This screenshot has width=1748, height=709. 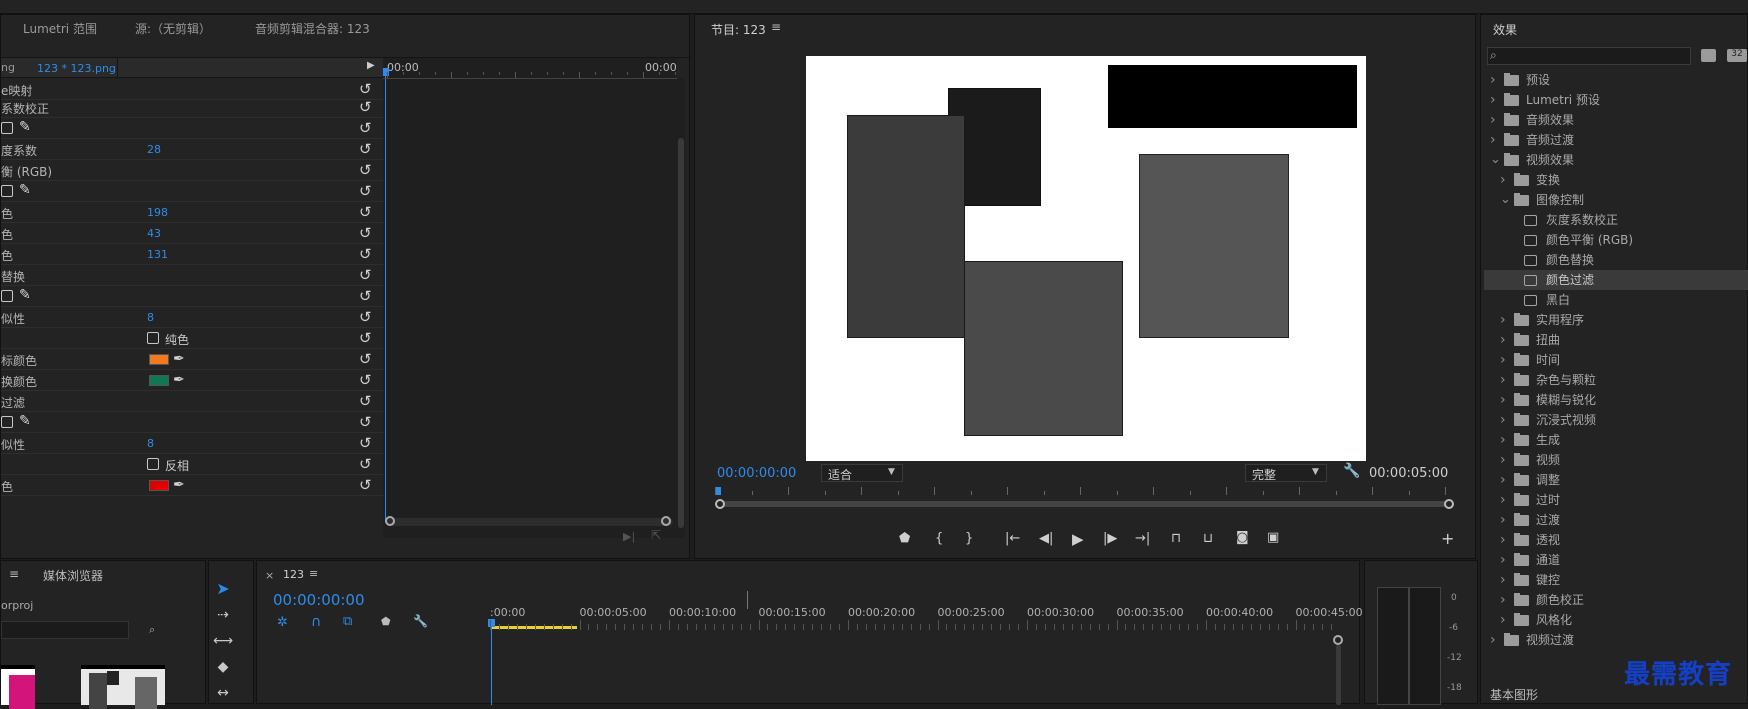 I want to click on timeline-vscroll-track, so click(x=1338, y=675).